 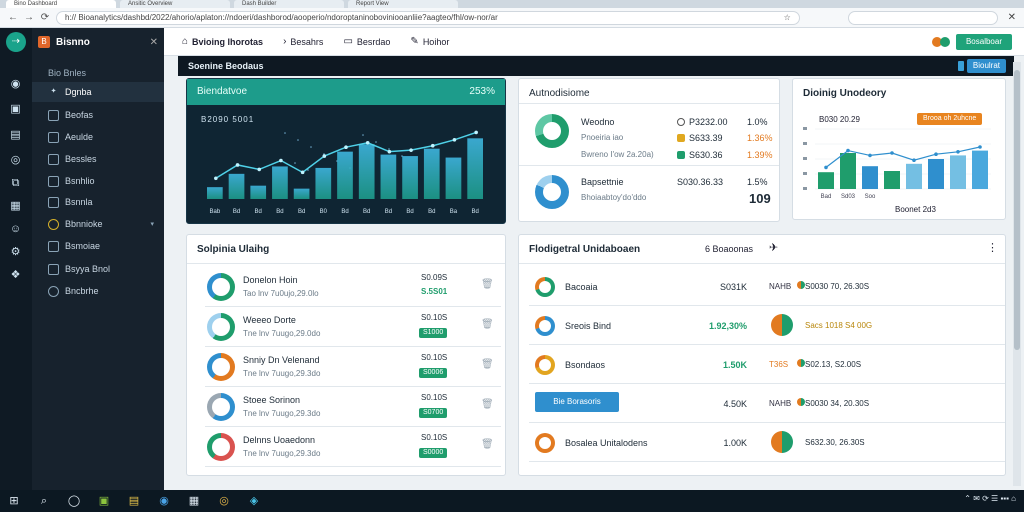 I want to click on avatar, so click(x=944, y=42).